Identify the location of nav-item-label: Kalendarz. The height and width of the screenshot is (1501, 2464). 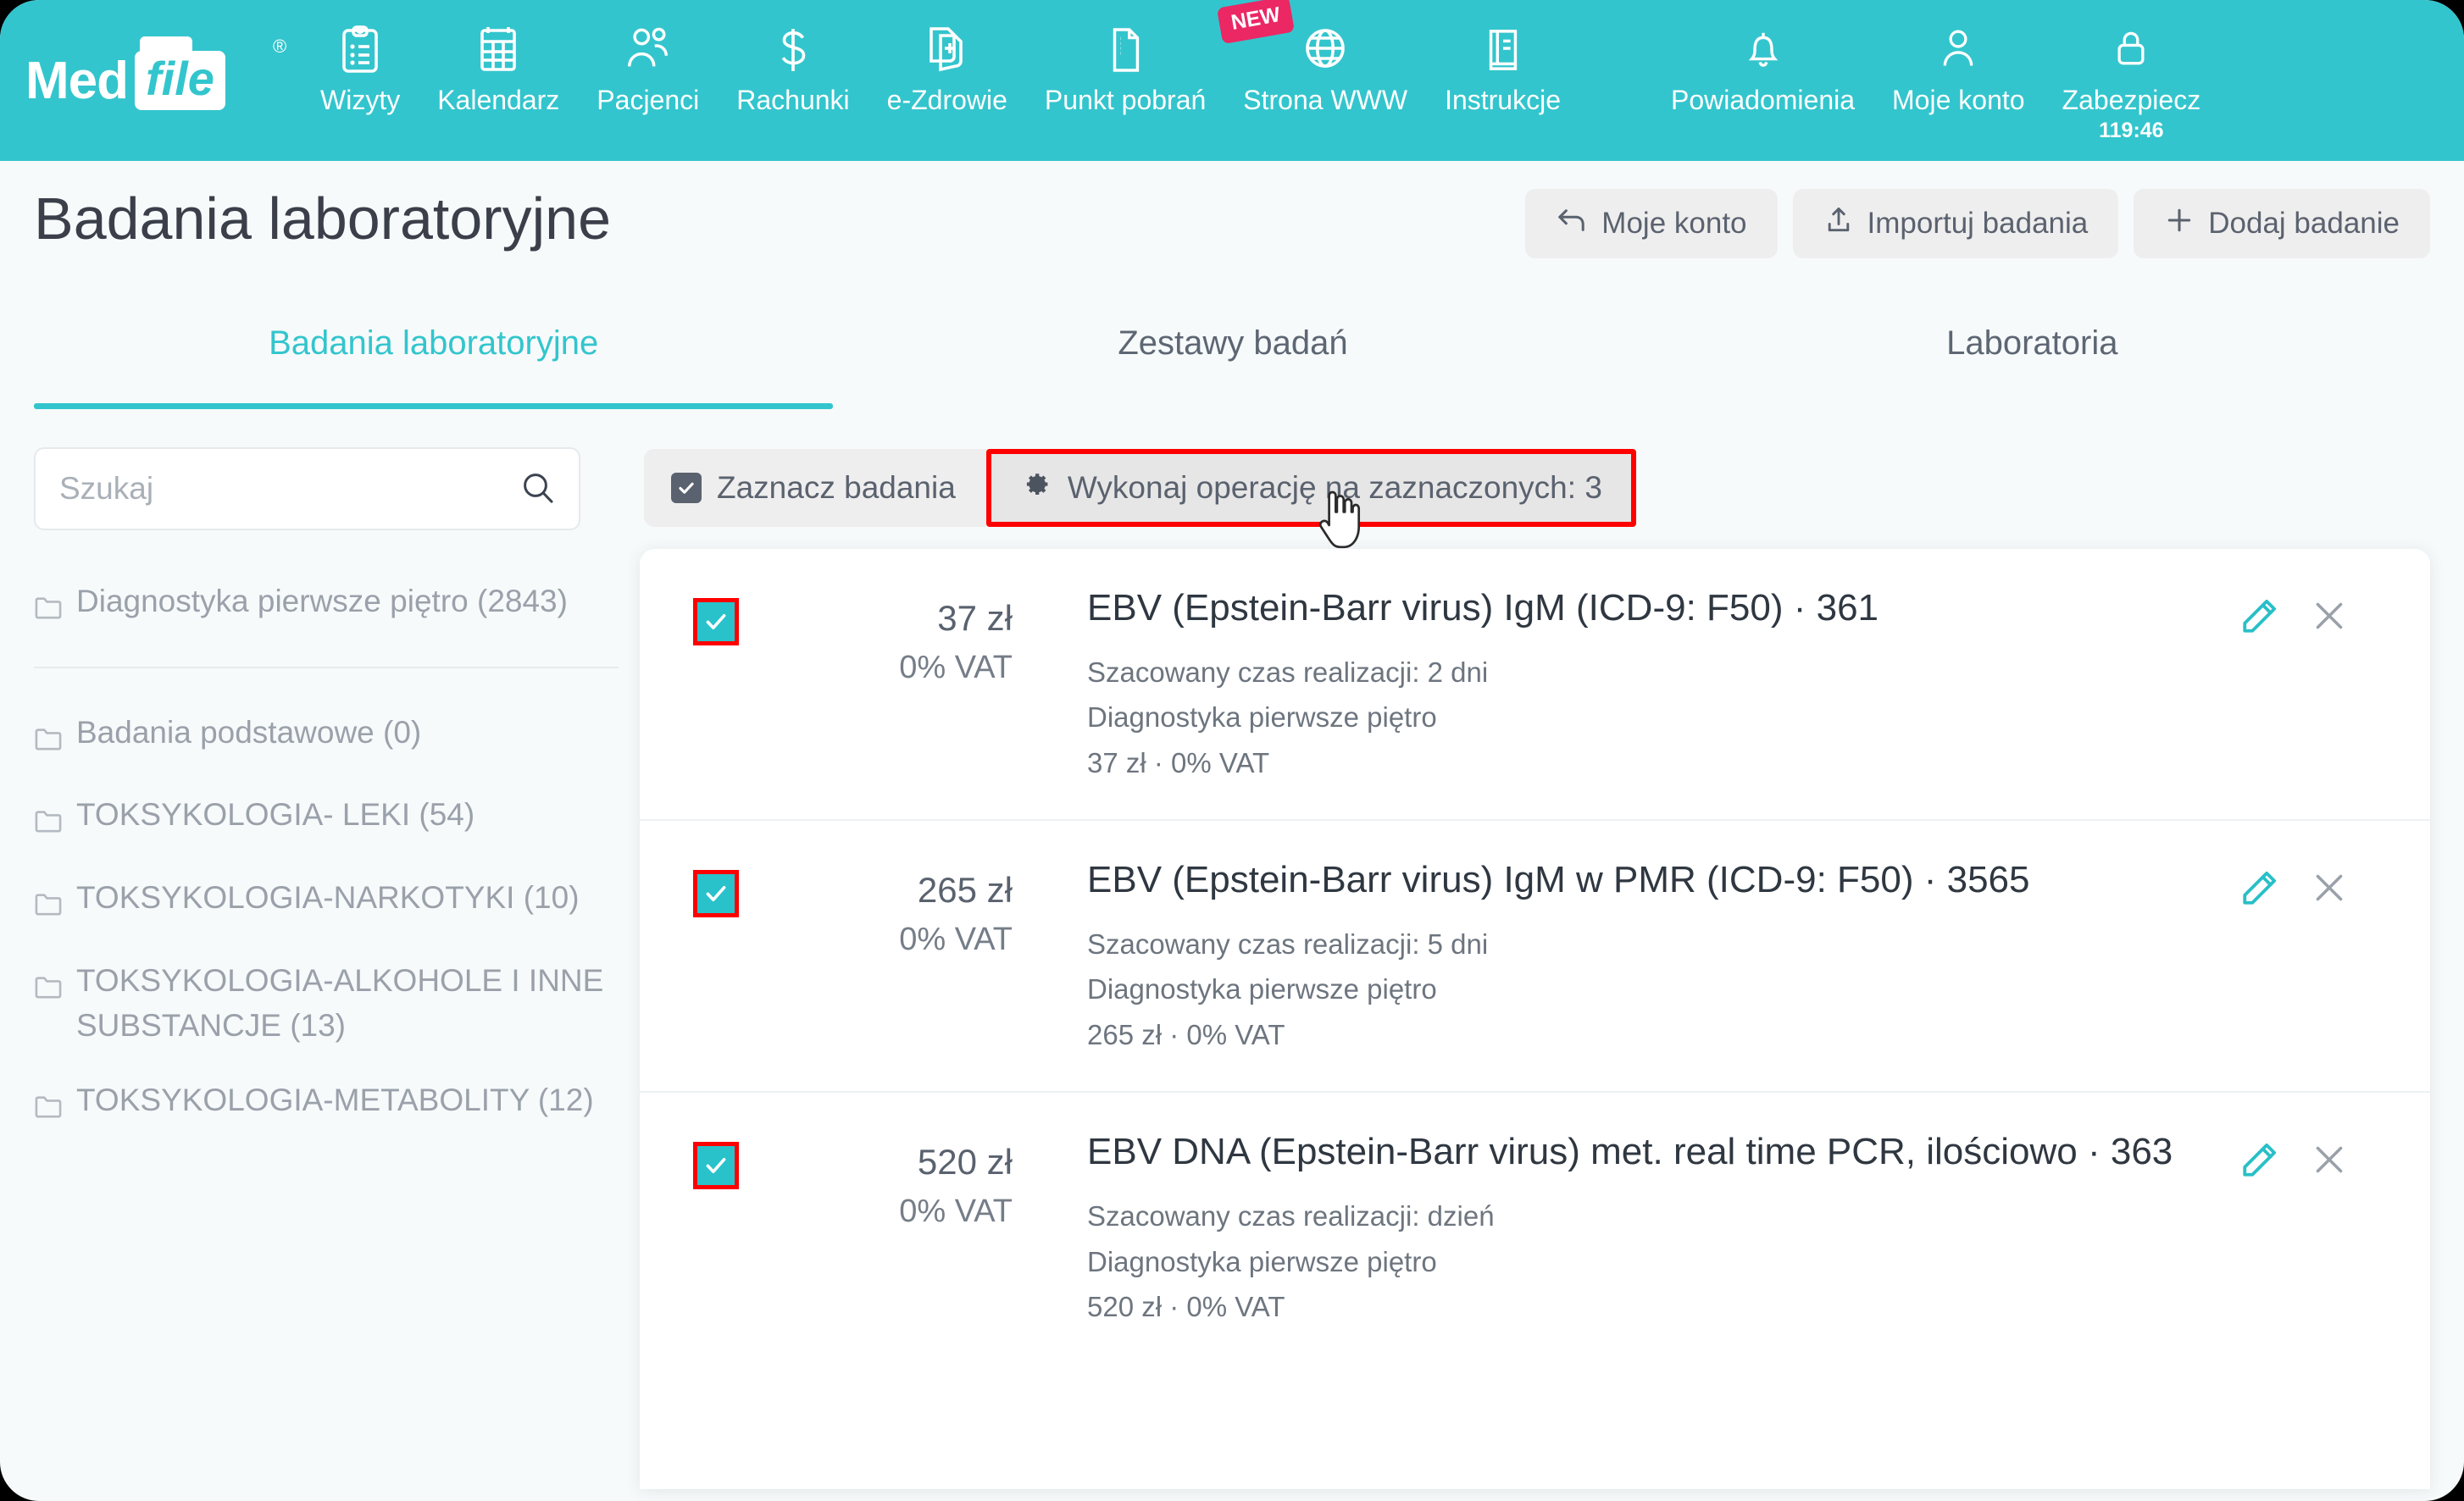
(499, 100).